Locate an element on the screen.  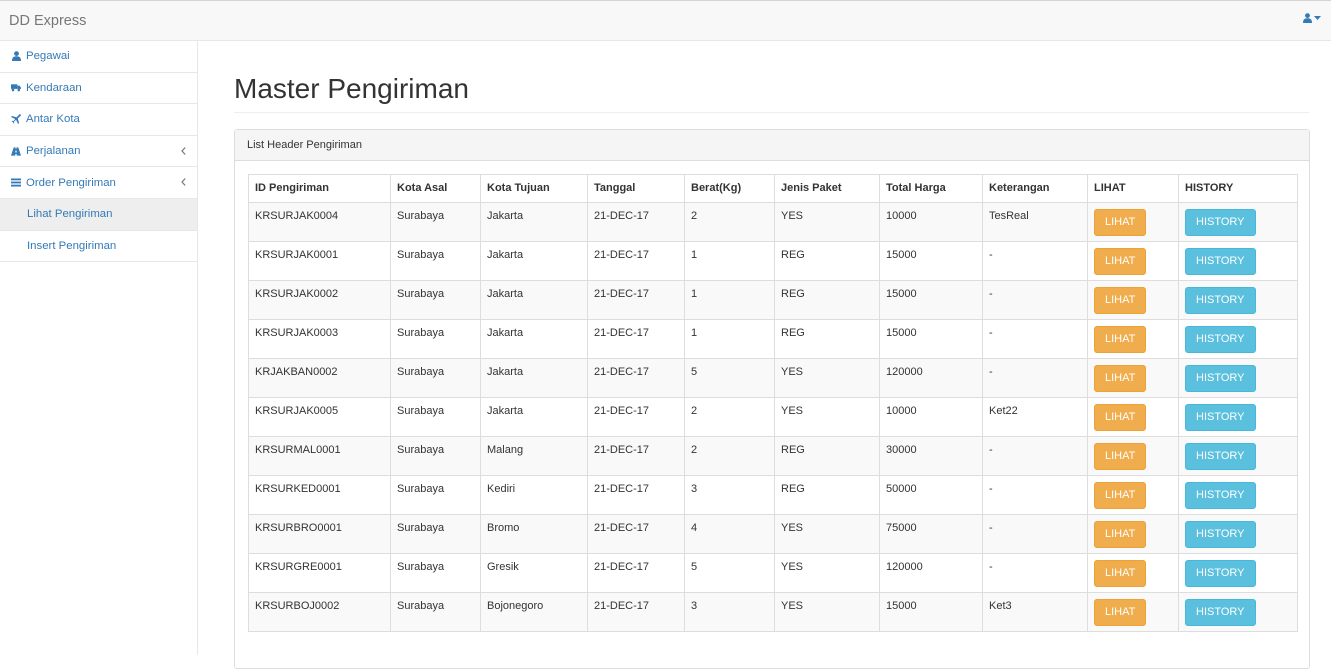
column-header-kota-tujuan: Kota Tujuan is located at coordinates (534, 188).